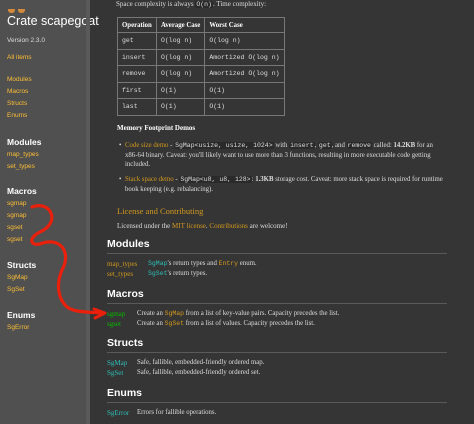 The height and width of the screenshot is (424, 474). What do you see at coordinates (137, 90) in the screenshot?
I see `table-cell: first` at bounding box center [137, 90].